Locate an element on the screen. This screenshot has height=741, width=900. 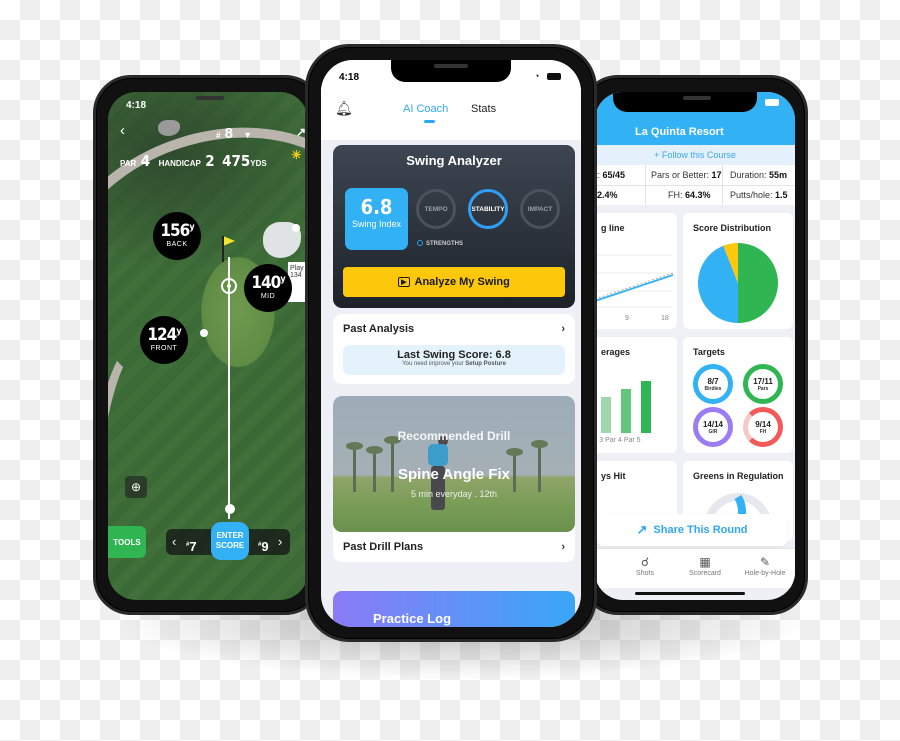
tick-label: r 3 Par 4 Par 5 is located at coordinates (618, 440).